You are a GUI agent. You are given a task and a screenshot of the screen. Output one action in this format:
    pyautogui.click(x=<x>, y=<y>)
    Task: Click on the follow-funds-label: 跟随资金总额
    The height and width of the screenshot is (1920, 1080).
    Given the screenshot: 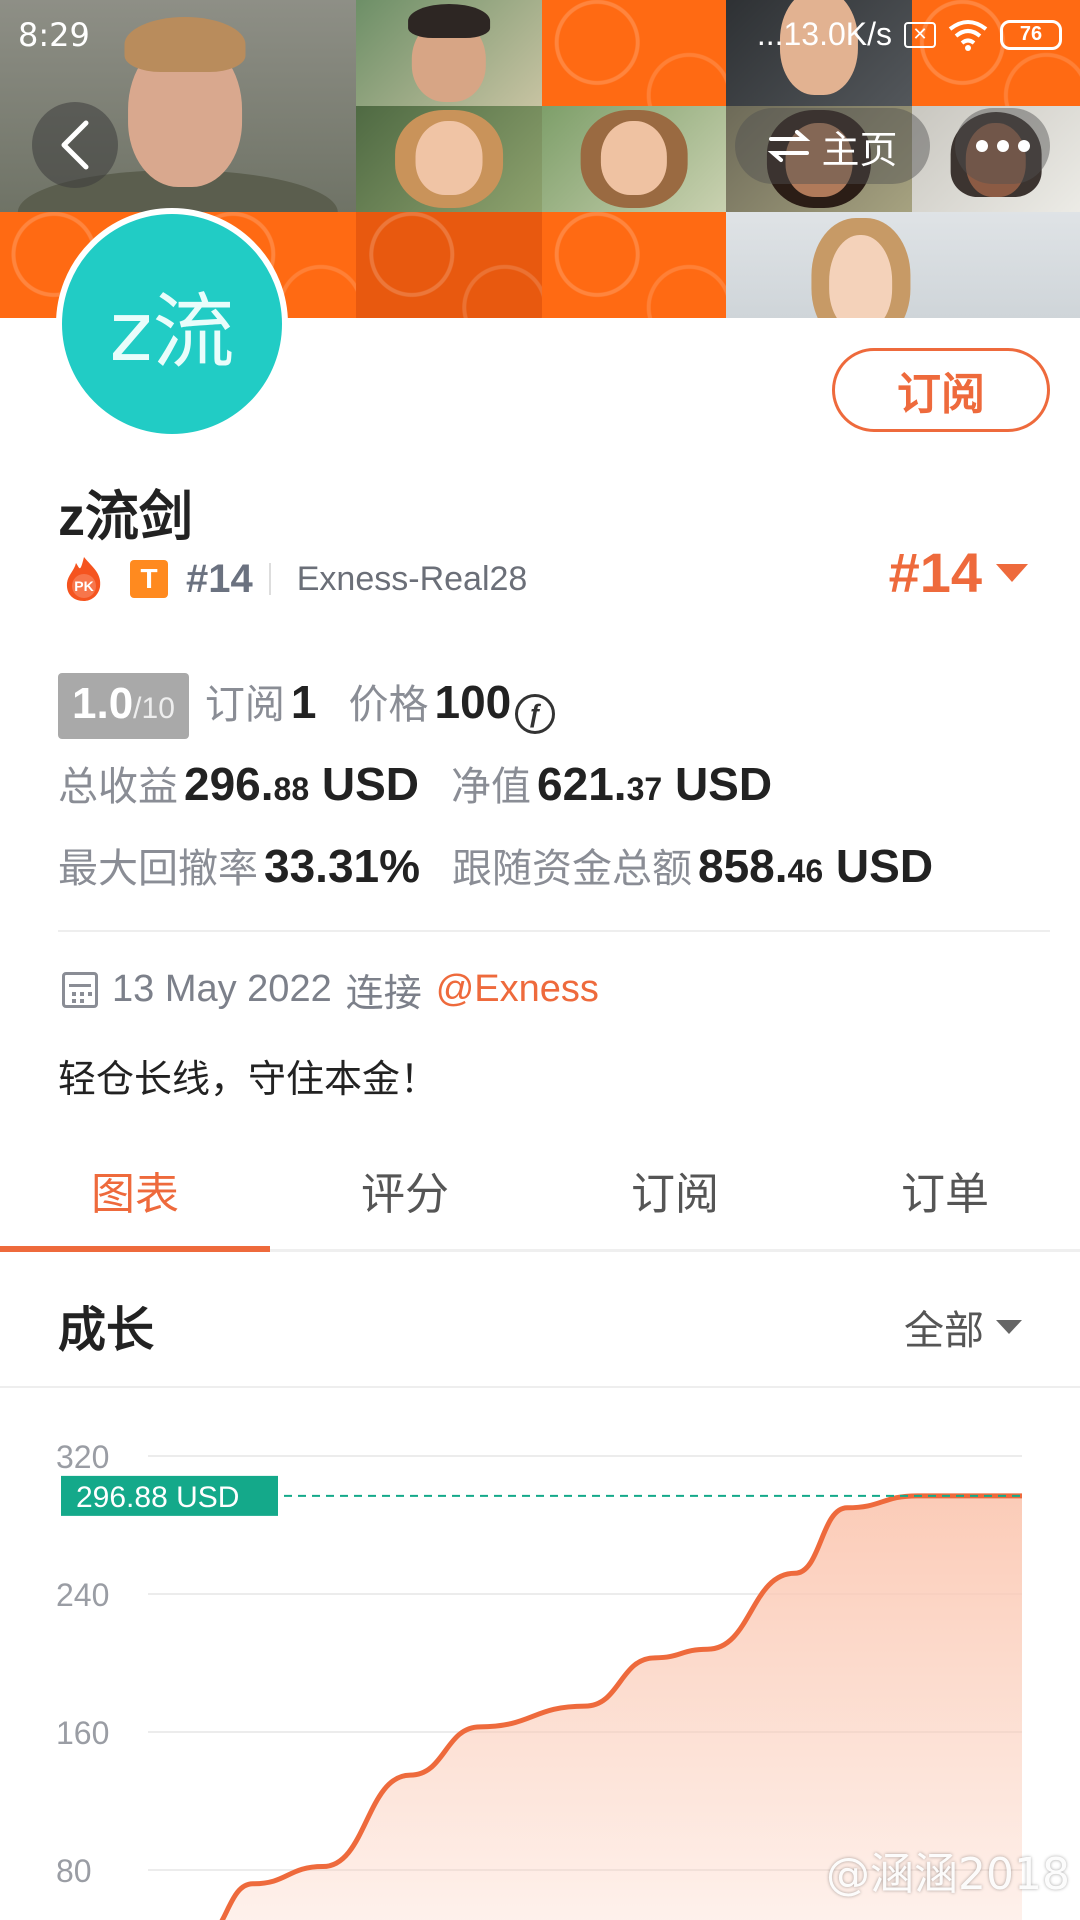 What is the action you would take?
    pyautogui.click(x=572, y=869)
    